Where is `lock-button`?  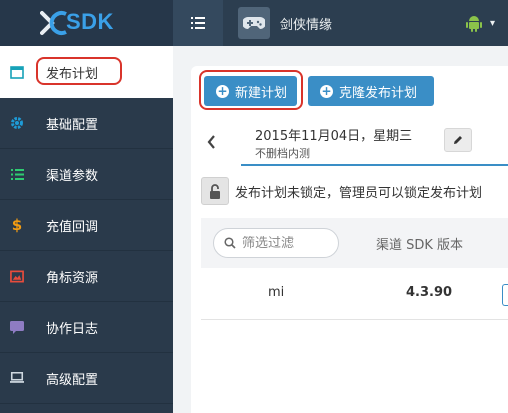
lock-button is located at coordinates (215, 191).